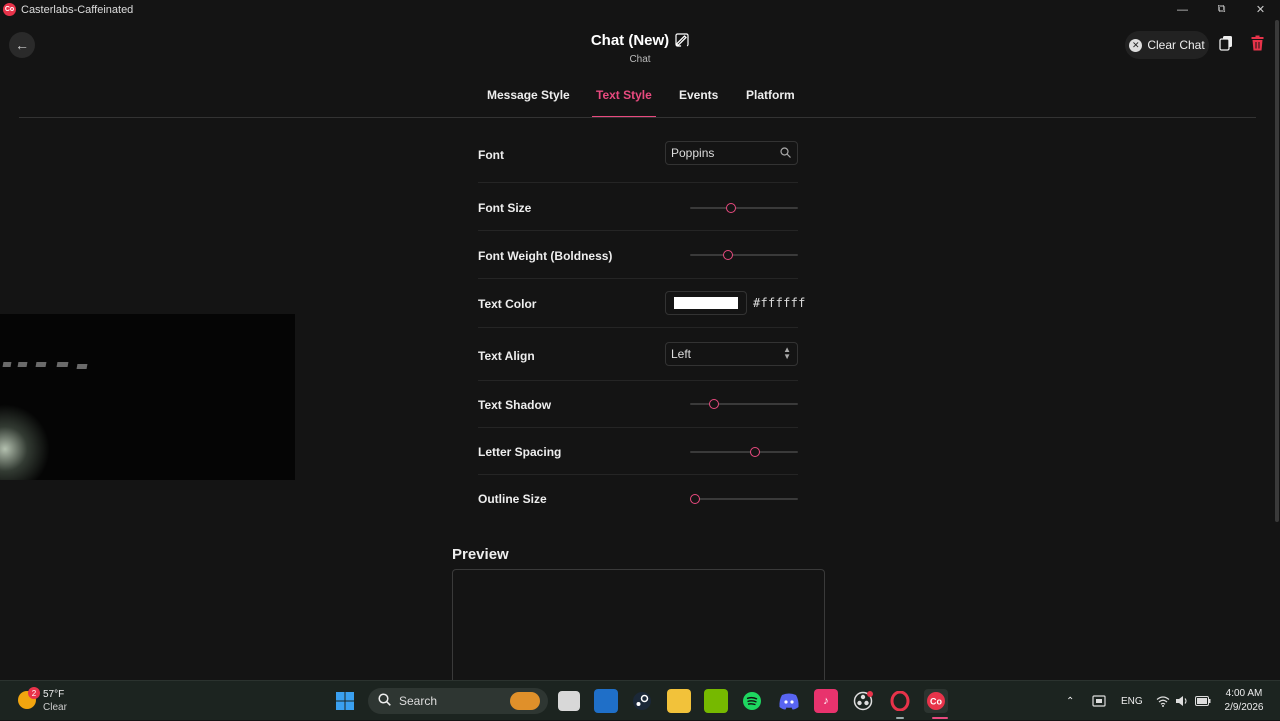  I want to click on preview-panel, so click(638, 626).